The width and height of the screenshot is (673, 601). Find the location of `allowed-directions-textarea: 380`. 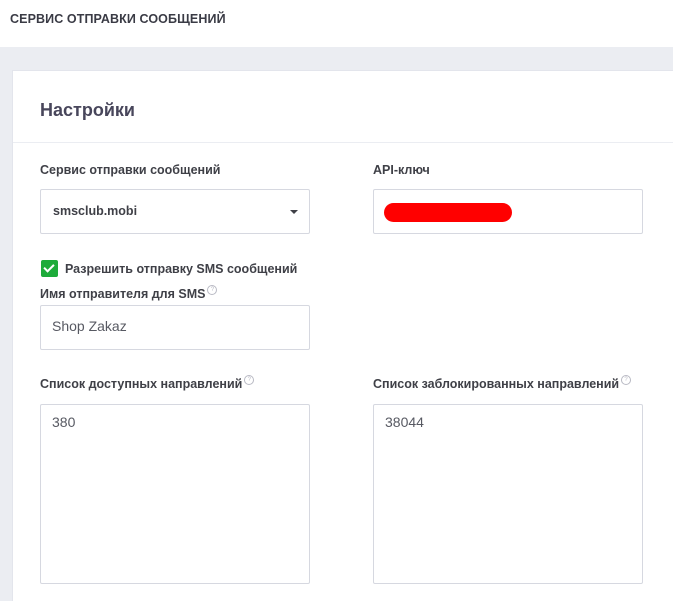

allowed-directions-textarea: 380 is located at coordinates (175, 494).